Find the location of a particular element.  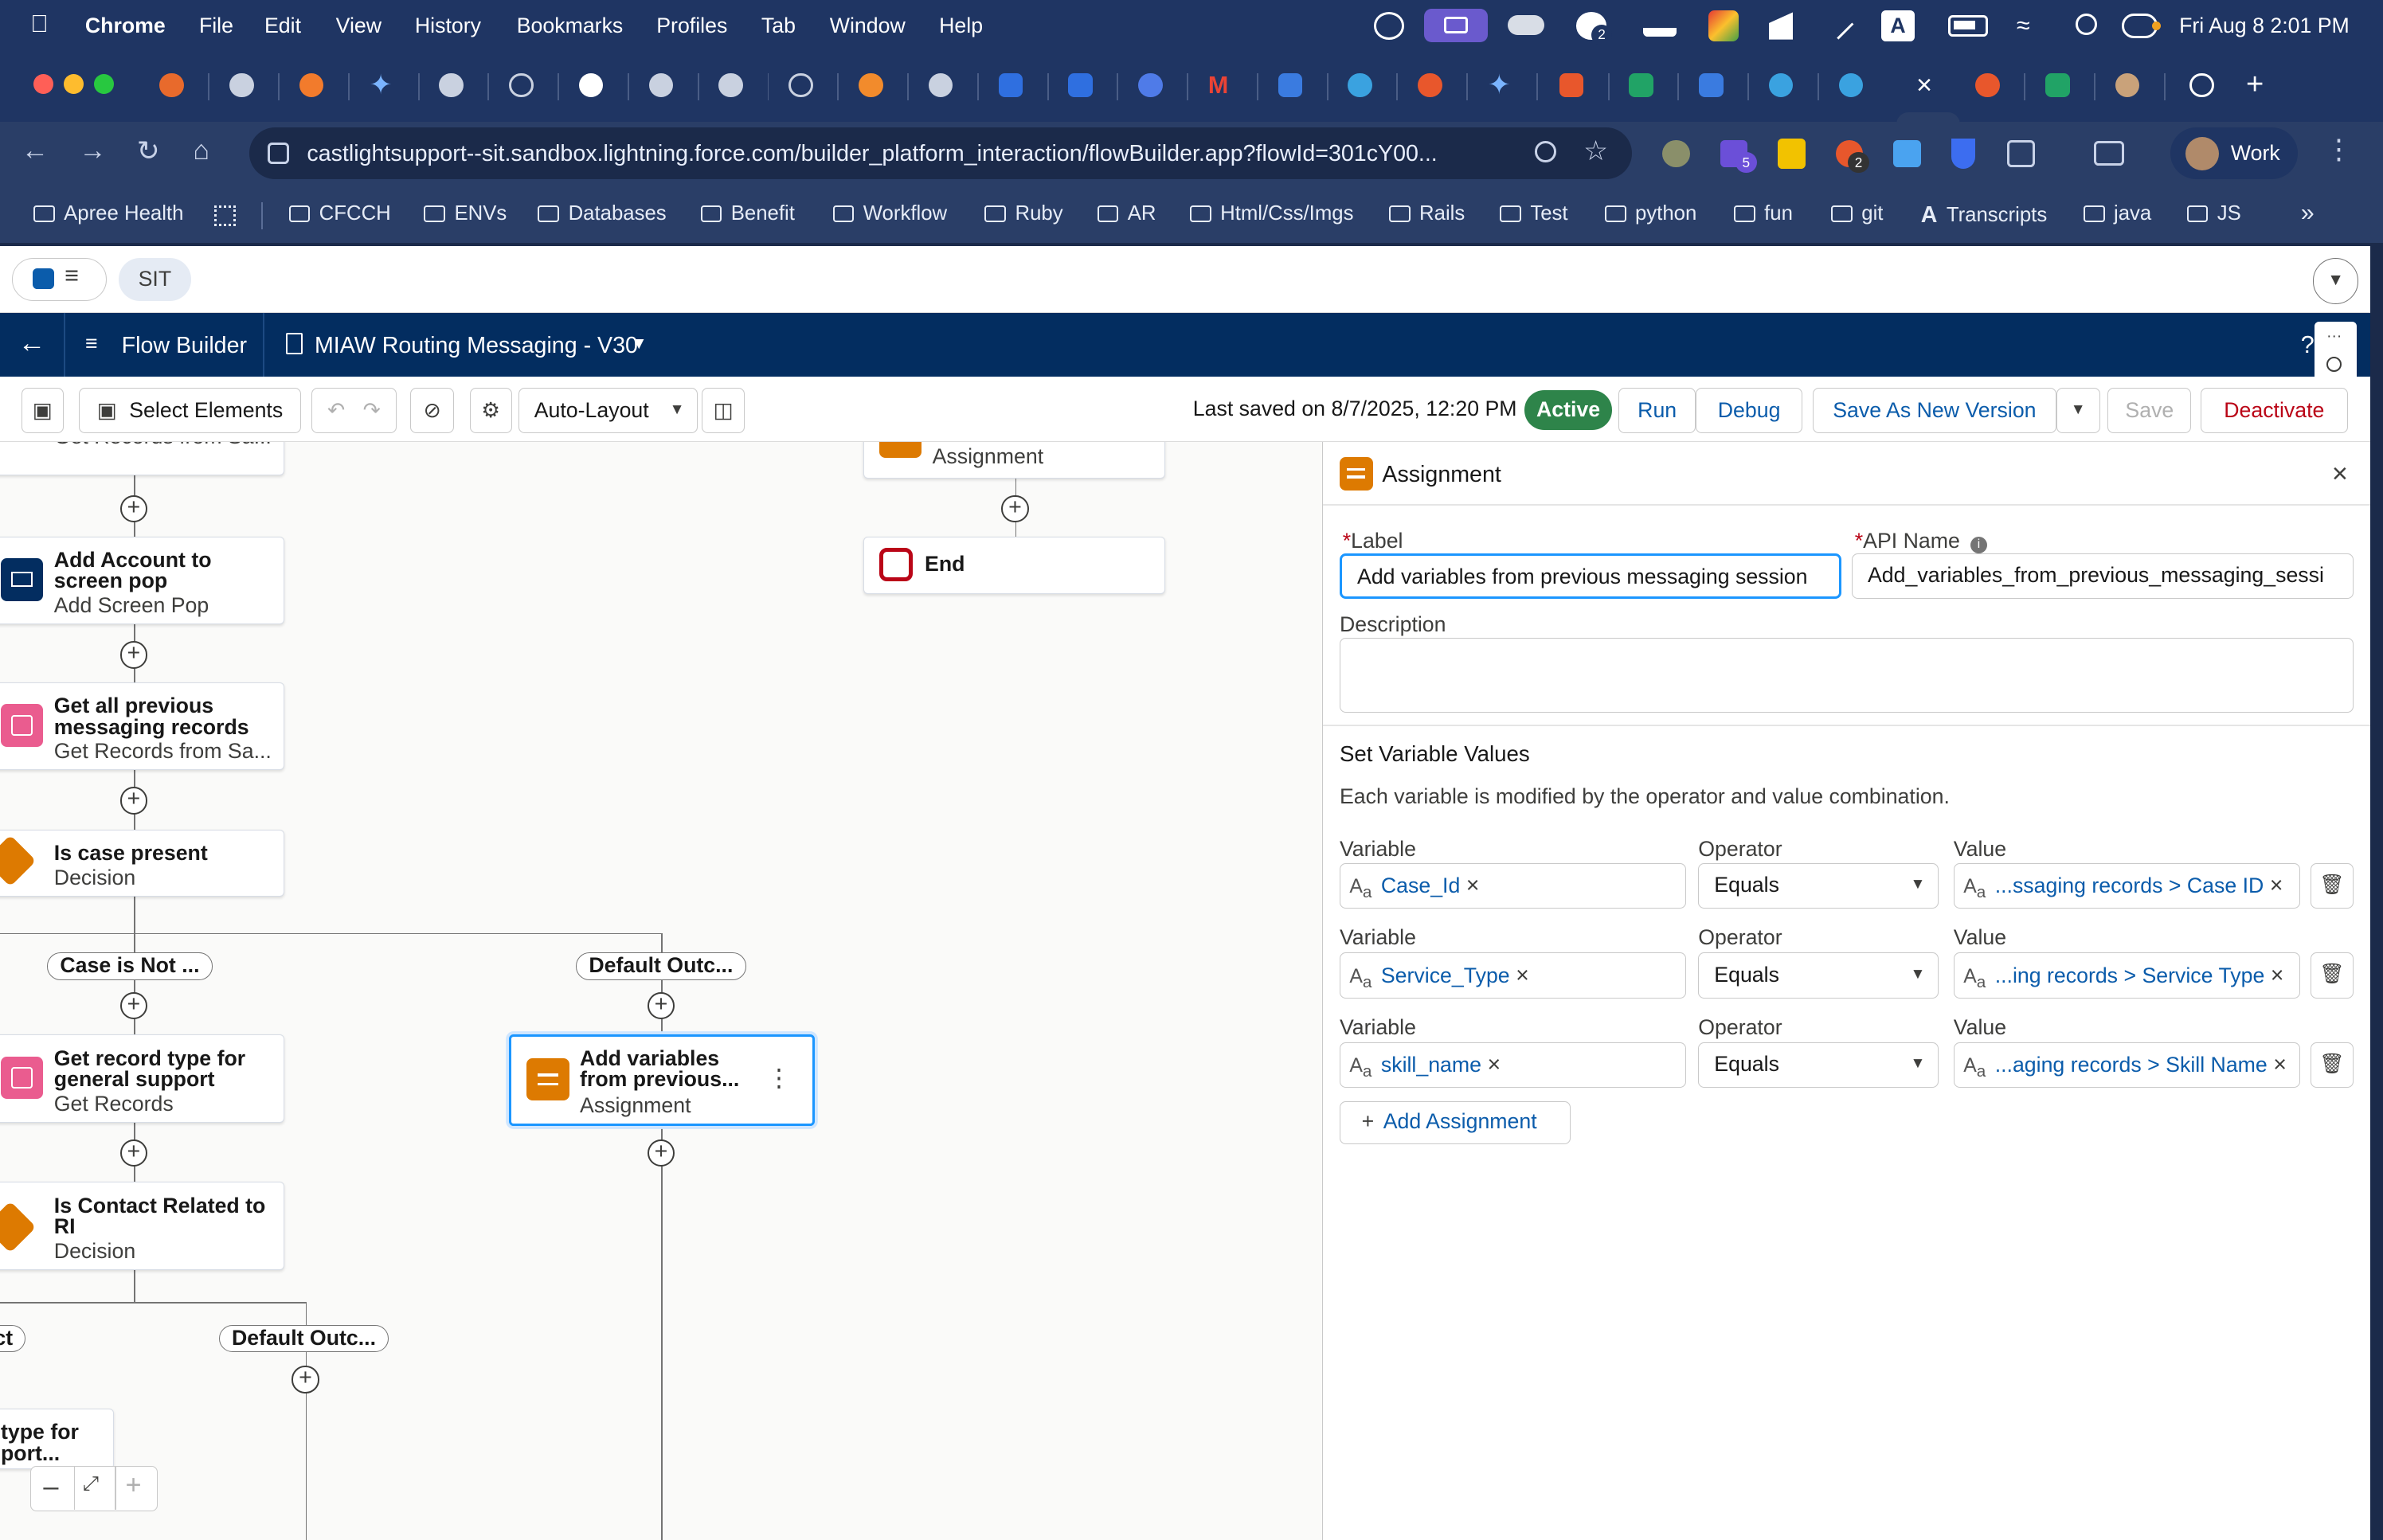

variable-input: Aa skill_name × is located at coordinates (1512, 1065).